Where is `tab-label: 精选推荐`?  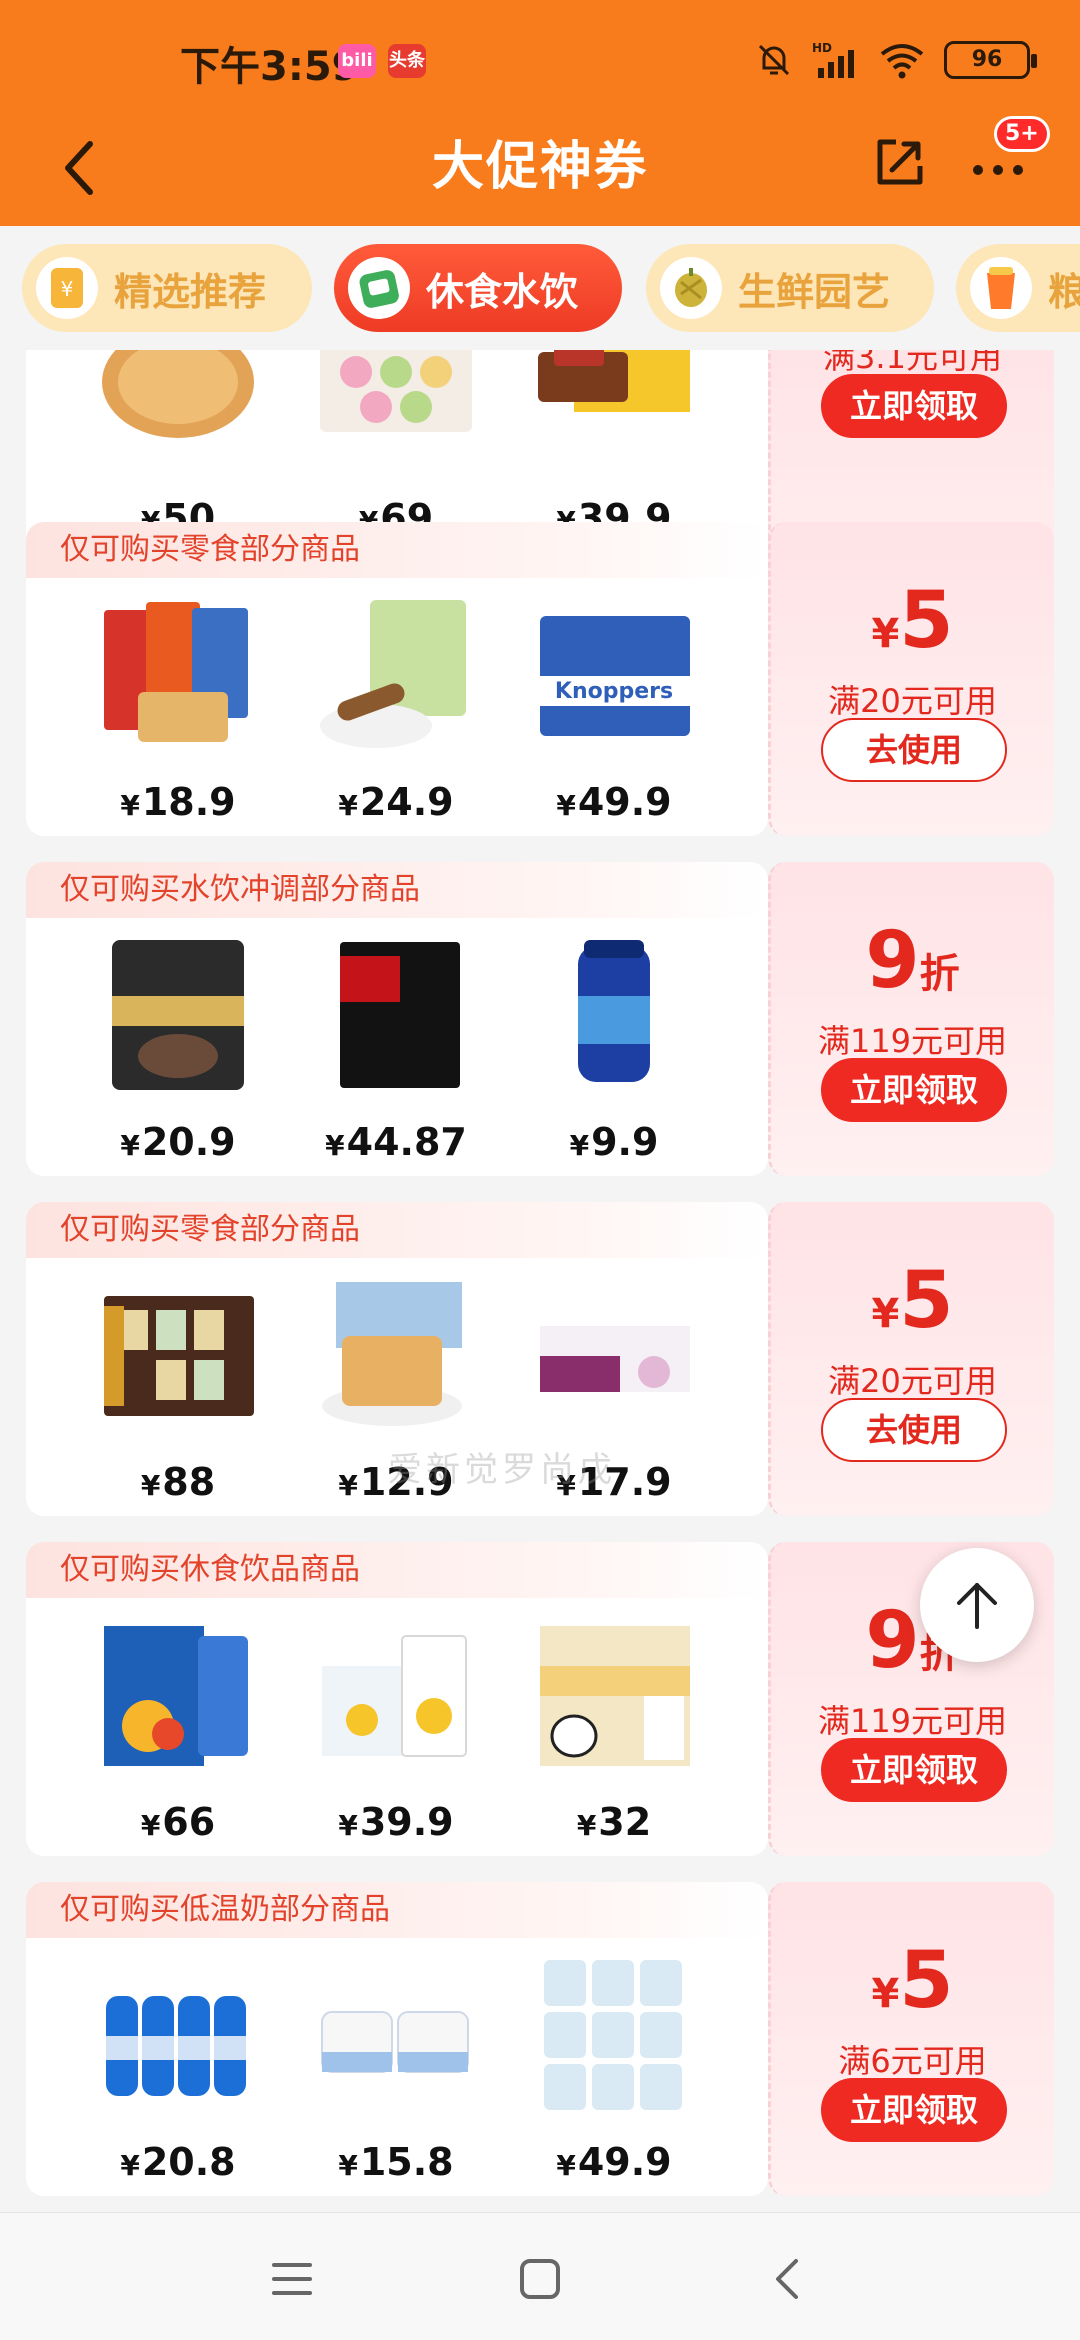 tab-label: 精选推荐 is located at coordinates (190, 291).